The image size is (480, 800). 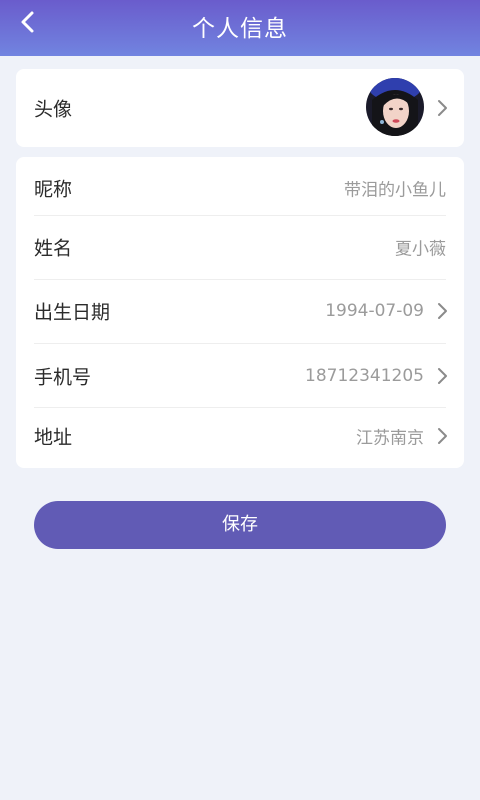 What do you see at coordinates (72, 312) in the screenshot?
I see `birthdate-label: 出生日期` at bounding box center [72, 312].